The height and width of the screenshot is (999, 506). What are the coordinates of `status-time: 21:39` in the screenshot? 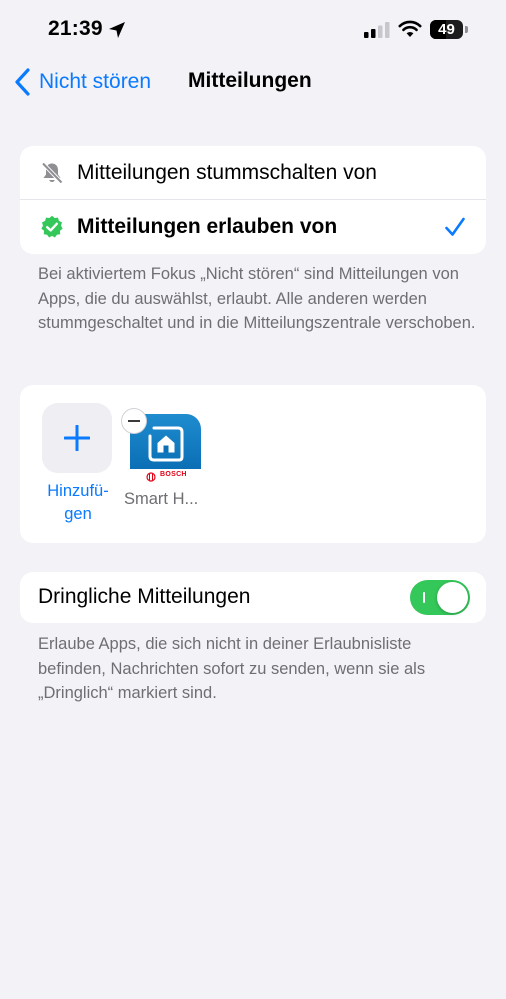 It's located at (75, 28).